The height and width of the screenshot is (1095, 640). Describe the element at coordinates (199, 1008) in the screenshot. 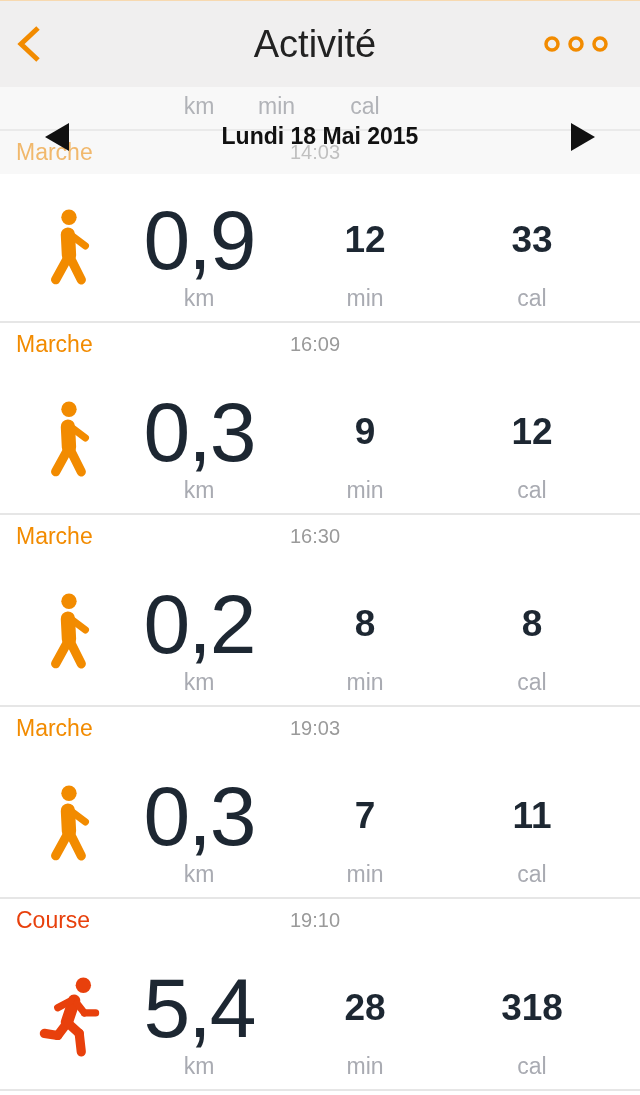

I see `distance-value: 5,4` at that location.